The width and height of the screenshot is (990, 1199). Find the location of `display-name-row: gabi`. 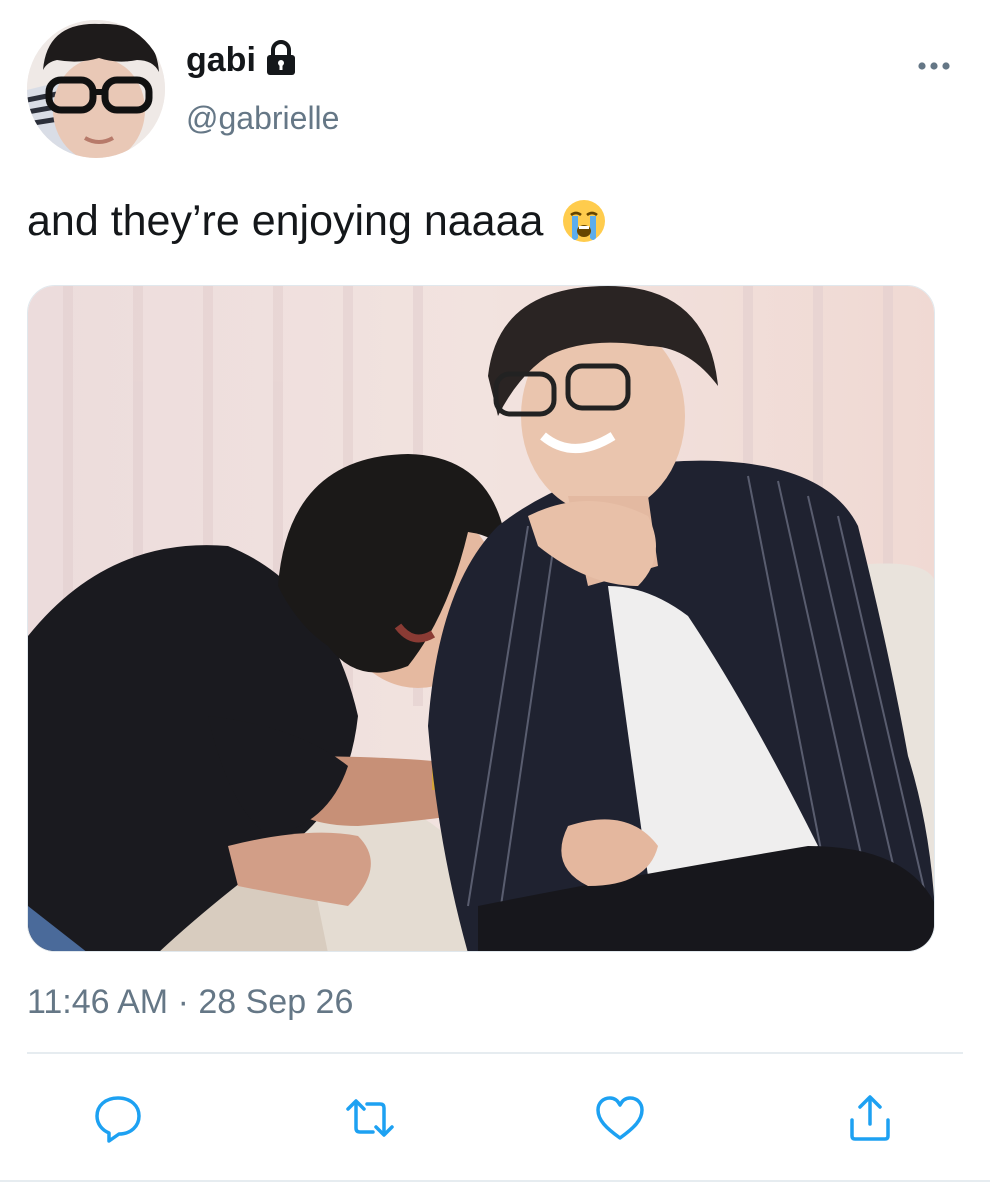

display-name-row: gabi is located at coordinates (242, 60).